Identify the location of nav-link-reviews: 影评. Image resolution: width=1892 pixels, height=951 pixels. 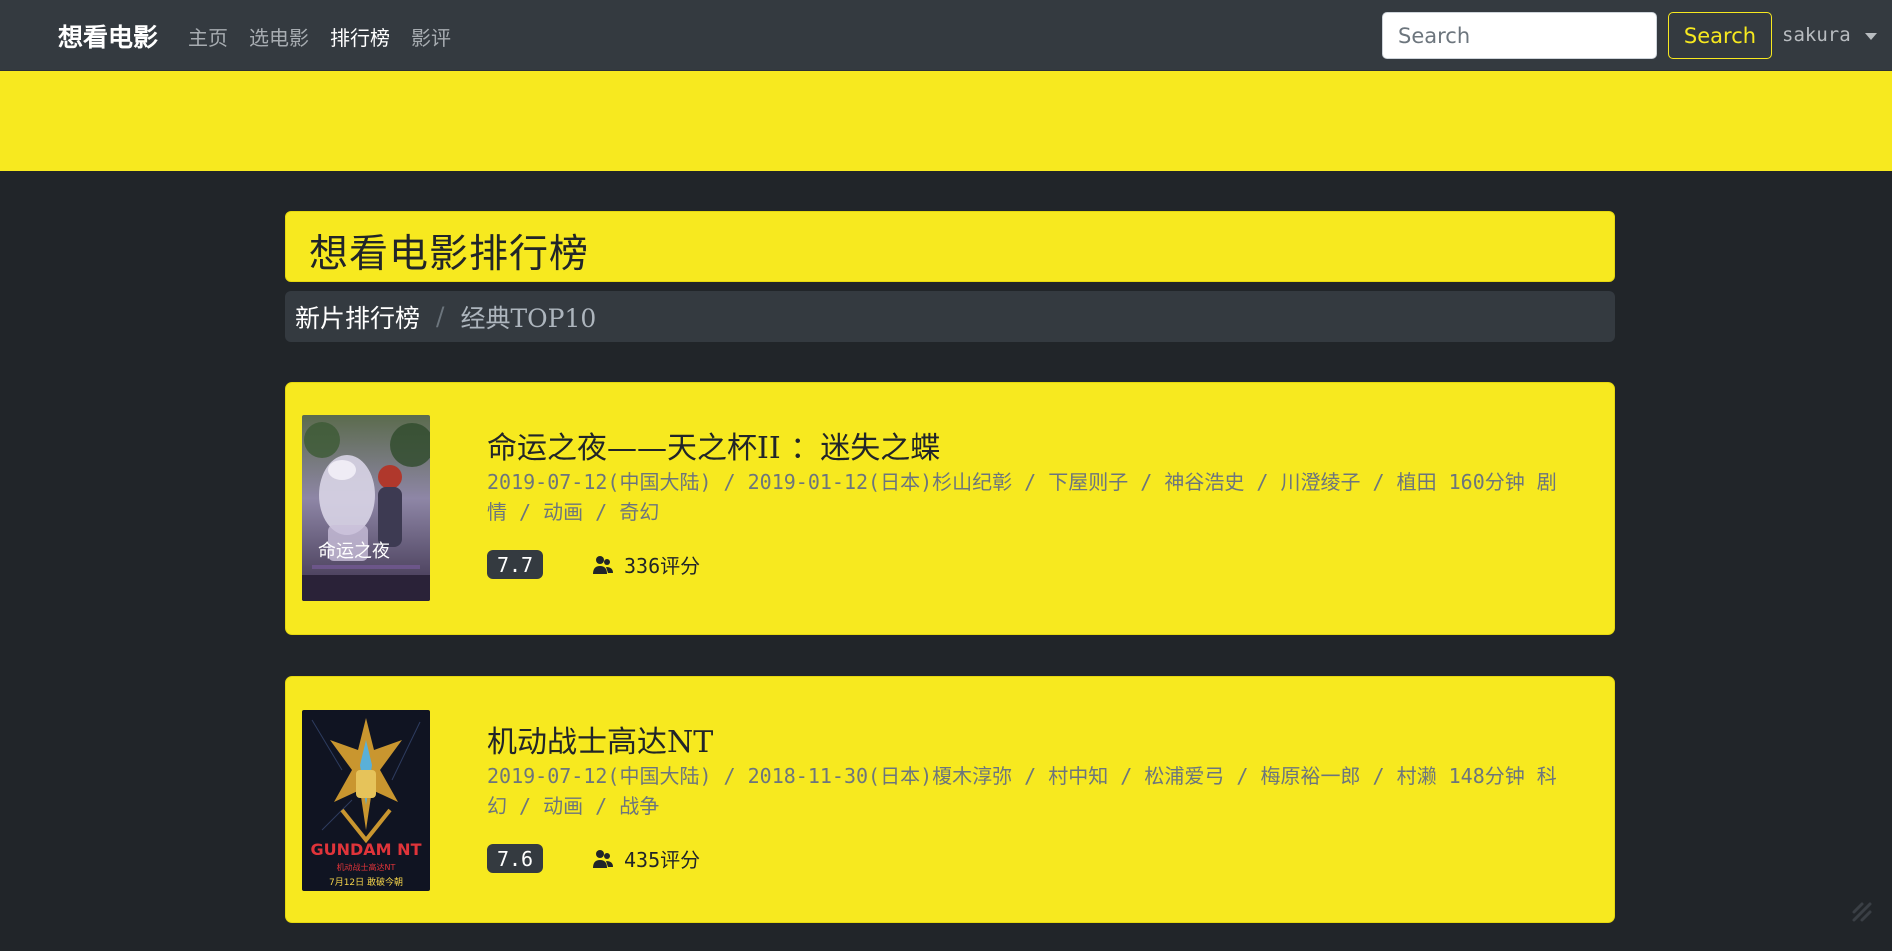
(431, 36).